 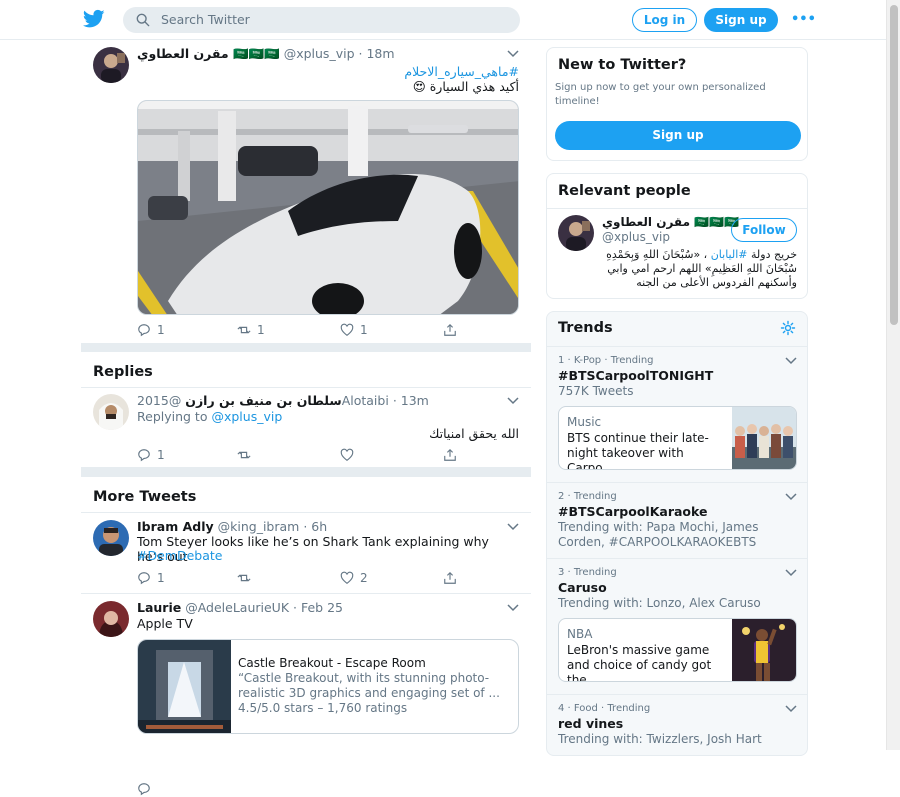 What do you see at coordinates (302, 578) in the screenshot?
I see `tweet-actions: 1 2` at bounding box center [302, 578].